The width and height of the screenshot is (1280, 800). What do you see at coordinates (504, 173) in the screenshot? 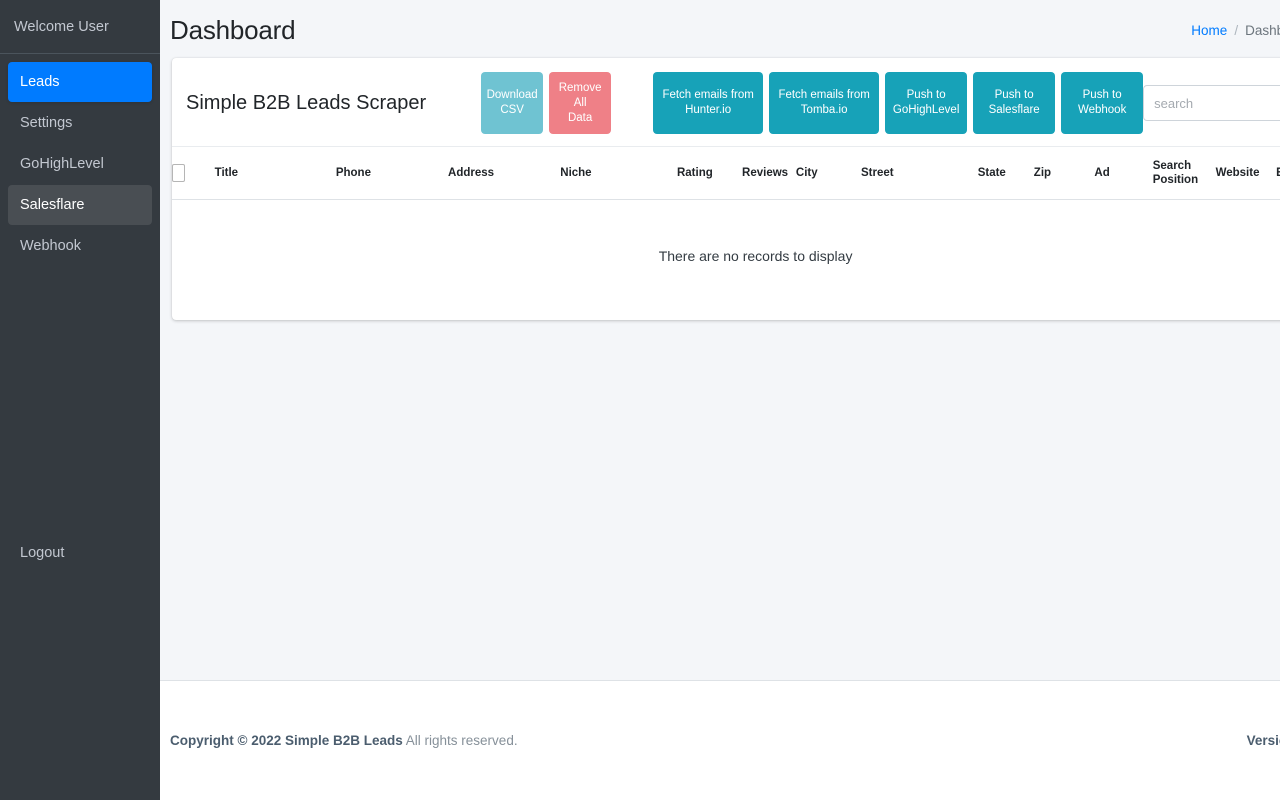
I see `th-address: Address` at bounding box center [504, 173].